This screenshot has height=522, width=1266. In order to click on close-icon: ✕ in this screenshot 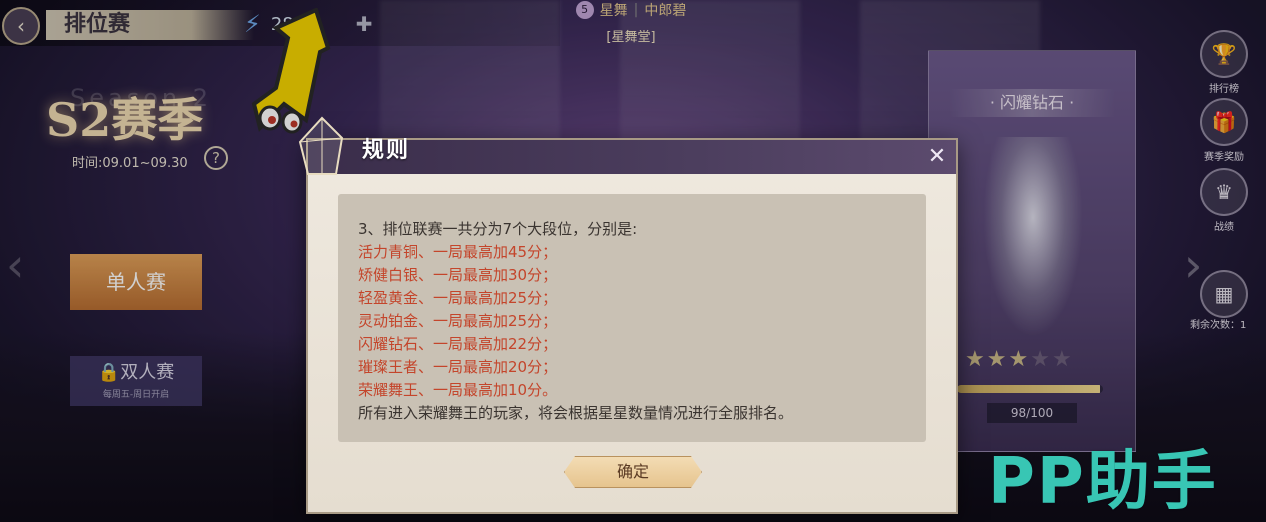, I will do `click(937, 157)`.